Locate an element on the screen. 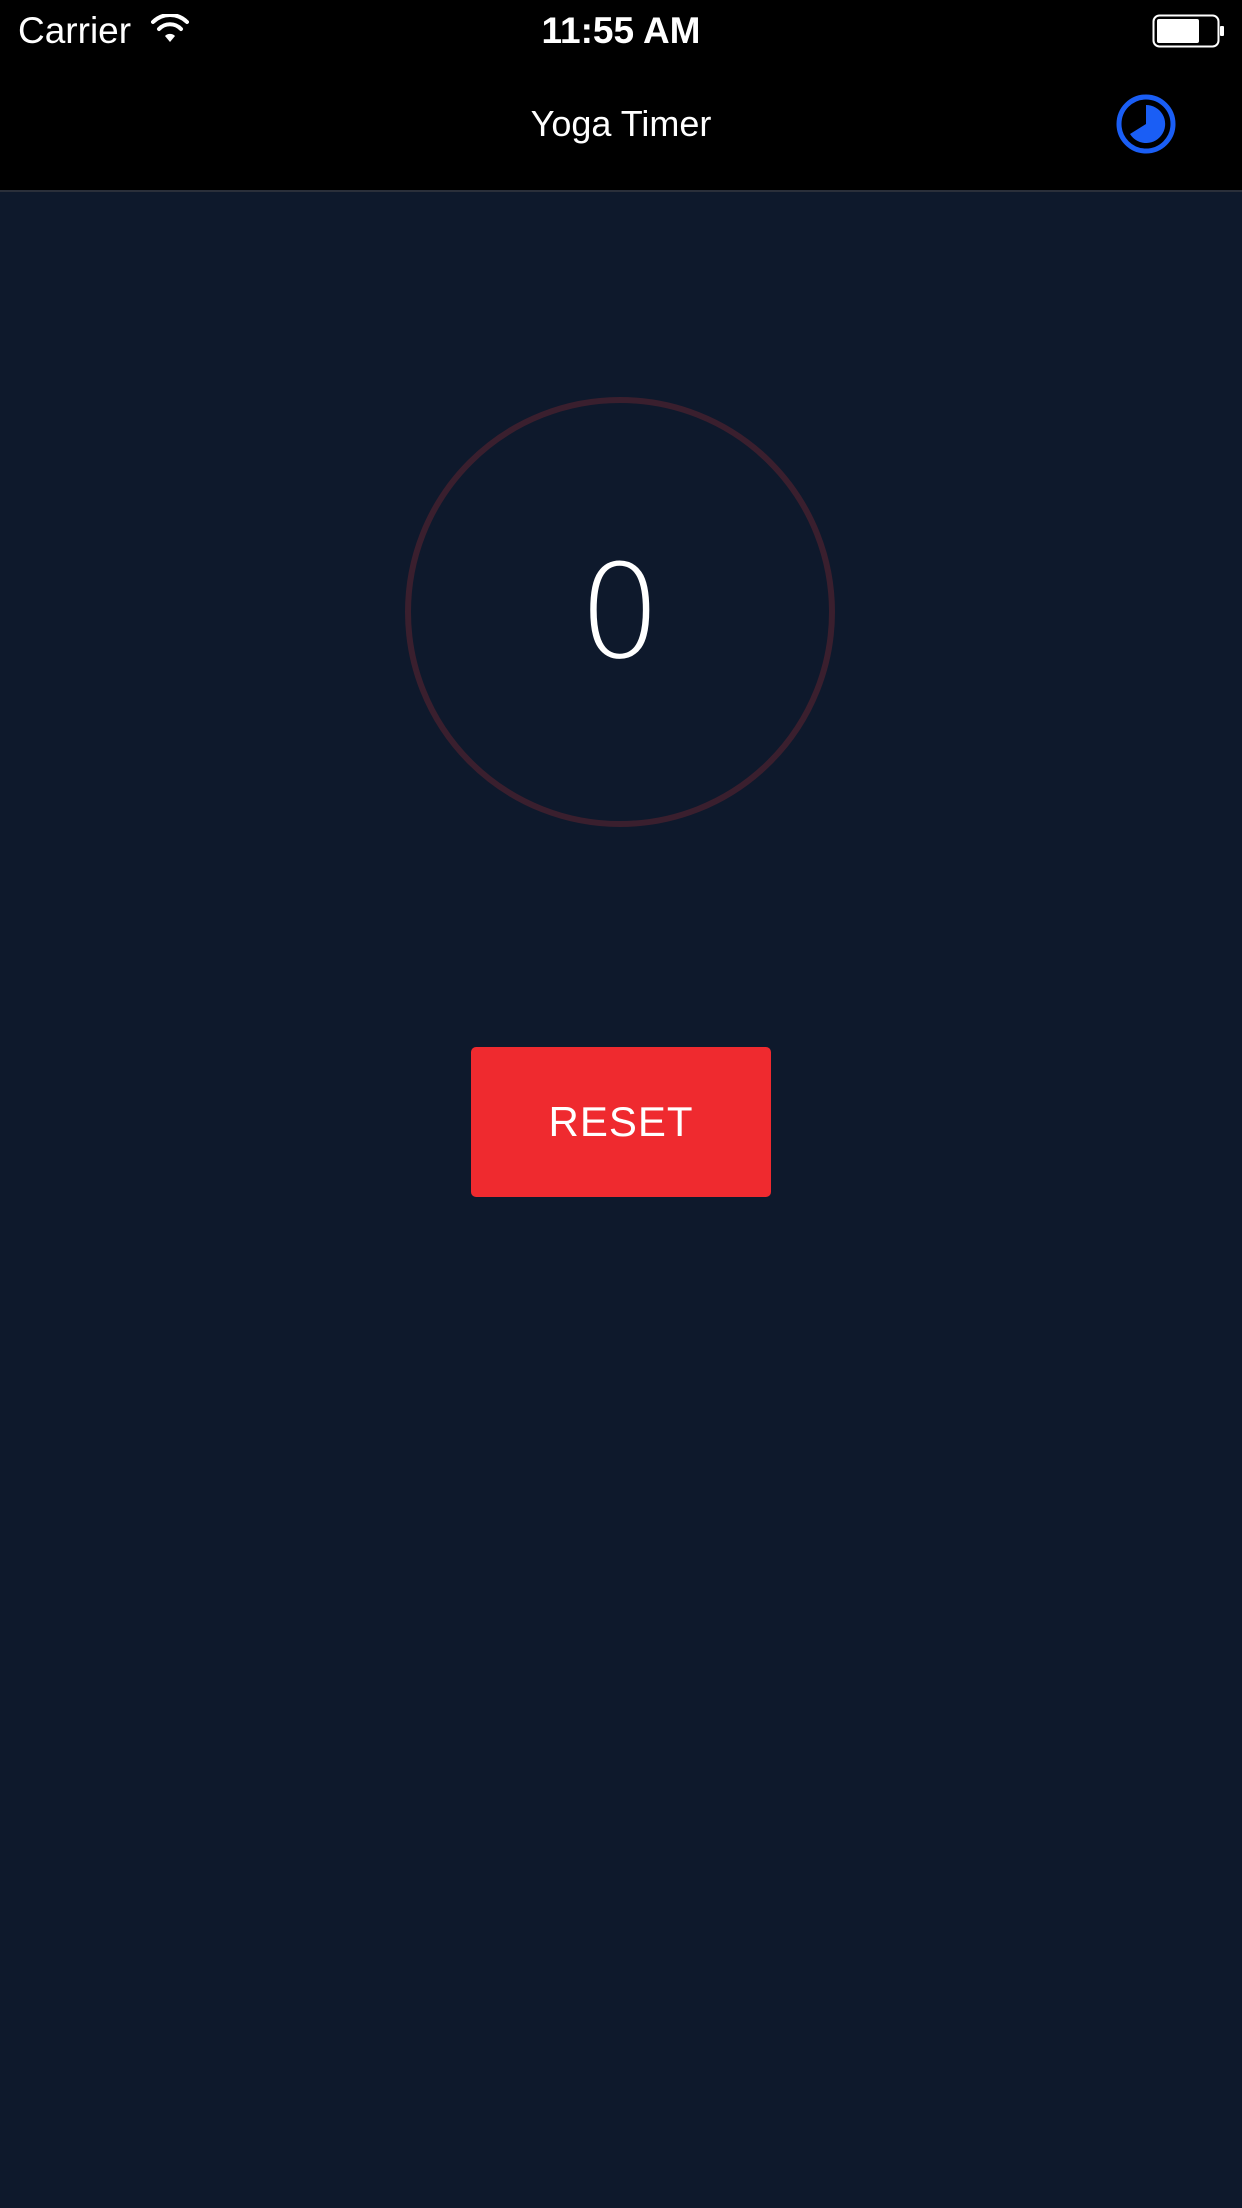  reset-button: RESET is located at coordinates (621, 1122).